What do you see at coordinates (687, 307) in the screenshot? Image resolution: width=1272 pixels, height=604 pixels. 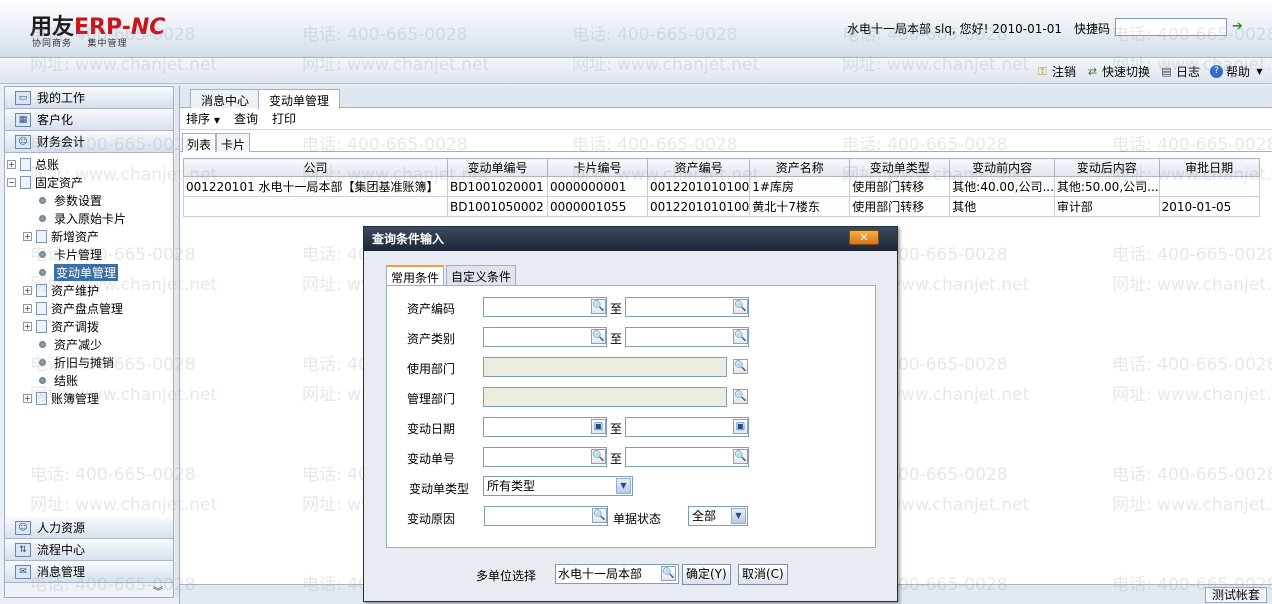 I see `asset-code-to-input` at bounding box center [687, 307].